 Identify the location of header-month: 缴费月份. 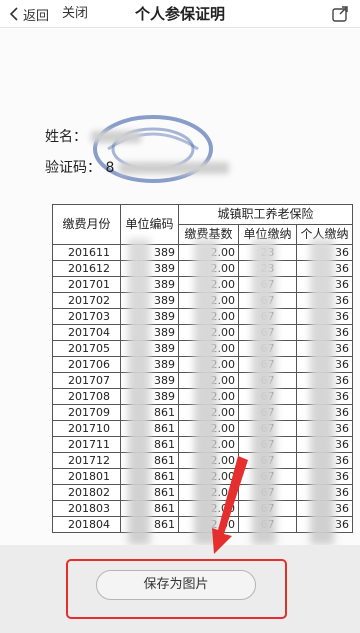
(86, 224).